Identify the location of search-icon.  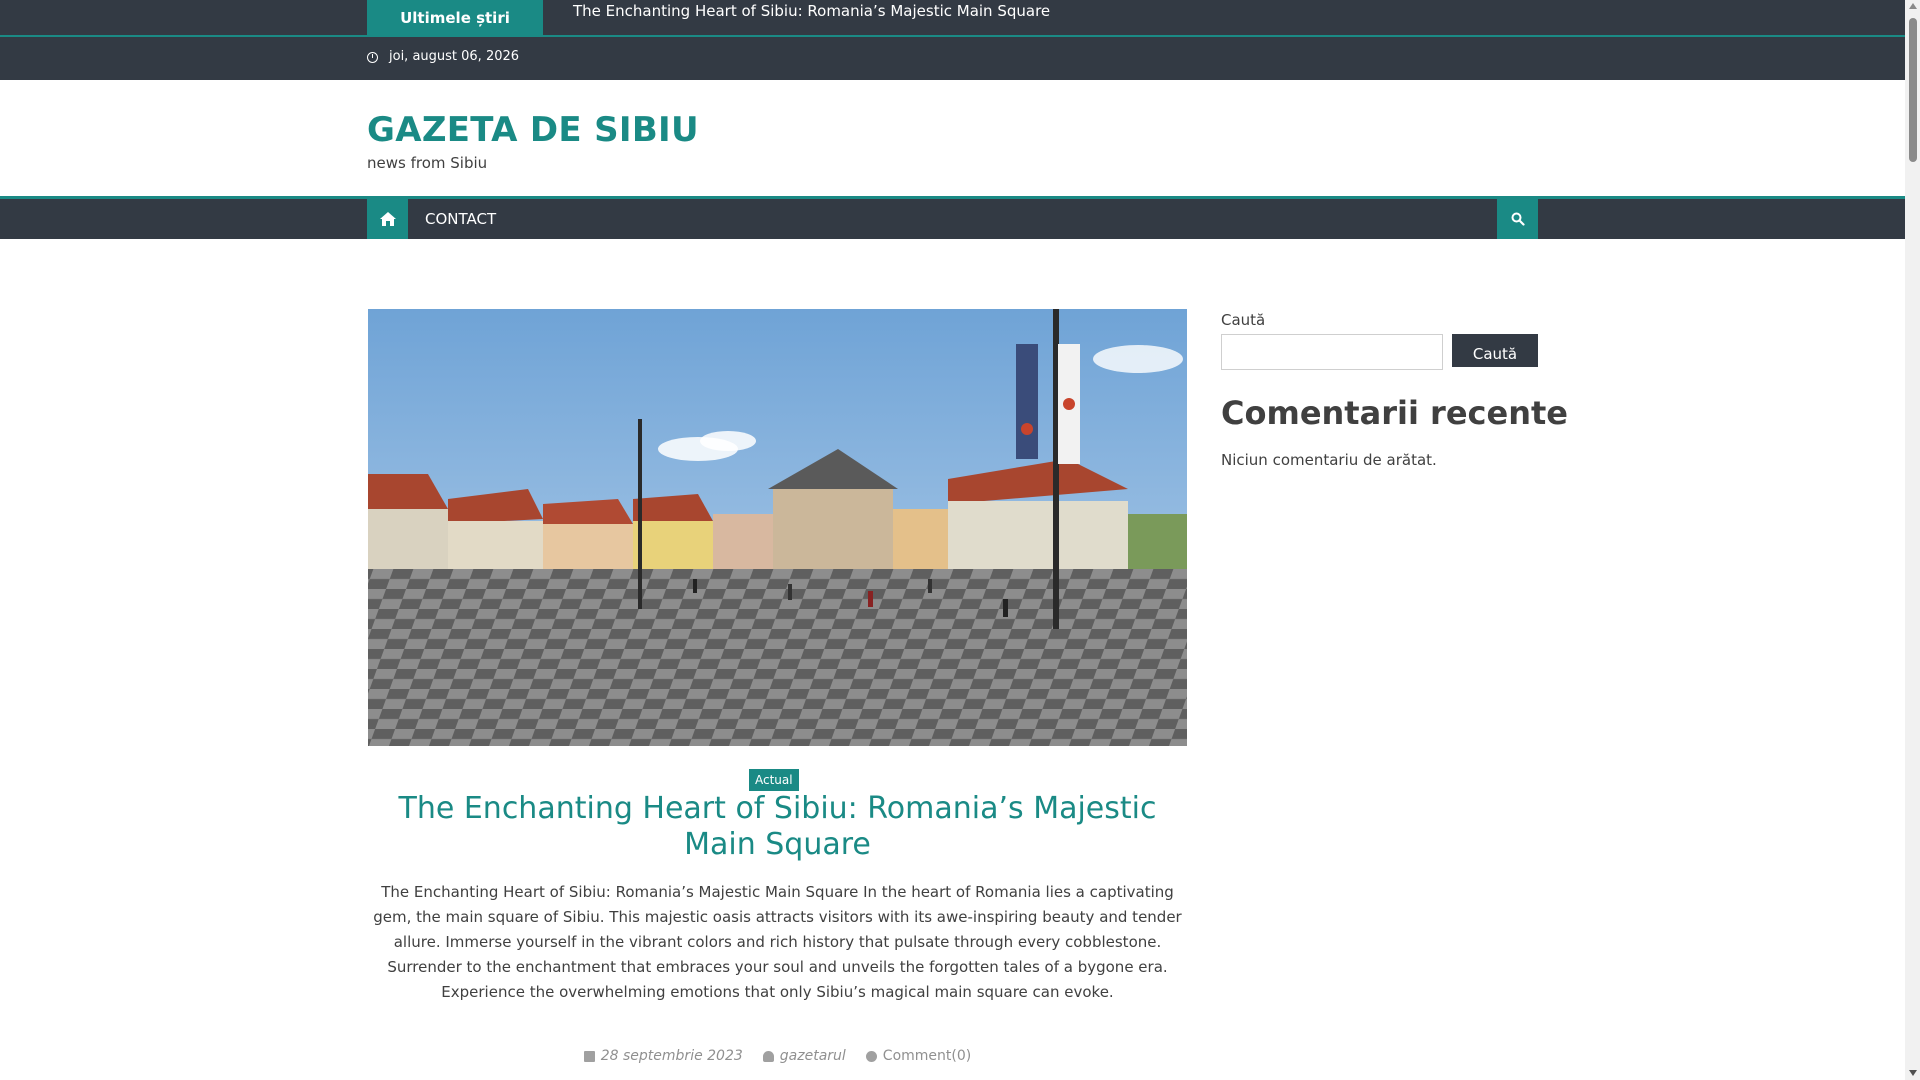
(1518, 219).